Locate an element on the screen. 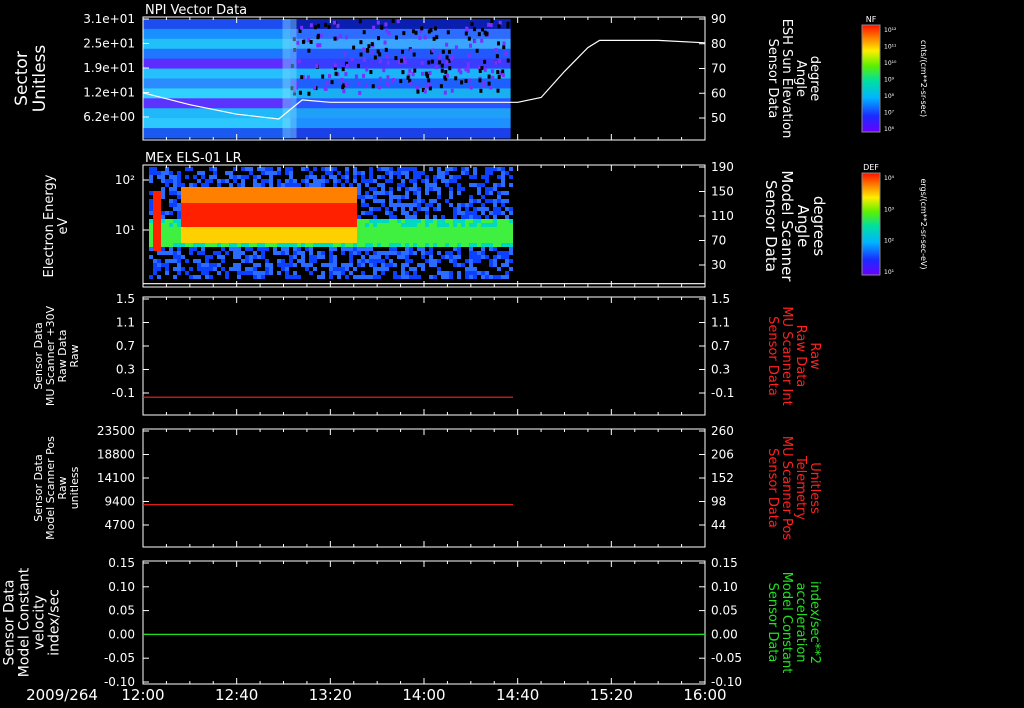  panel-frame is located at coordinates (424, 488).